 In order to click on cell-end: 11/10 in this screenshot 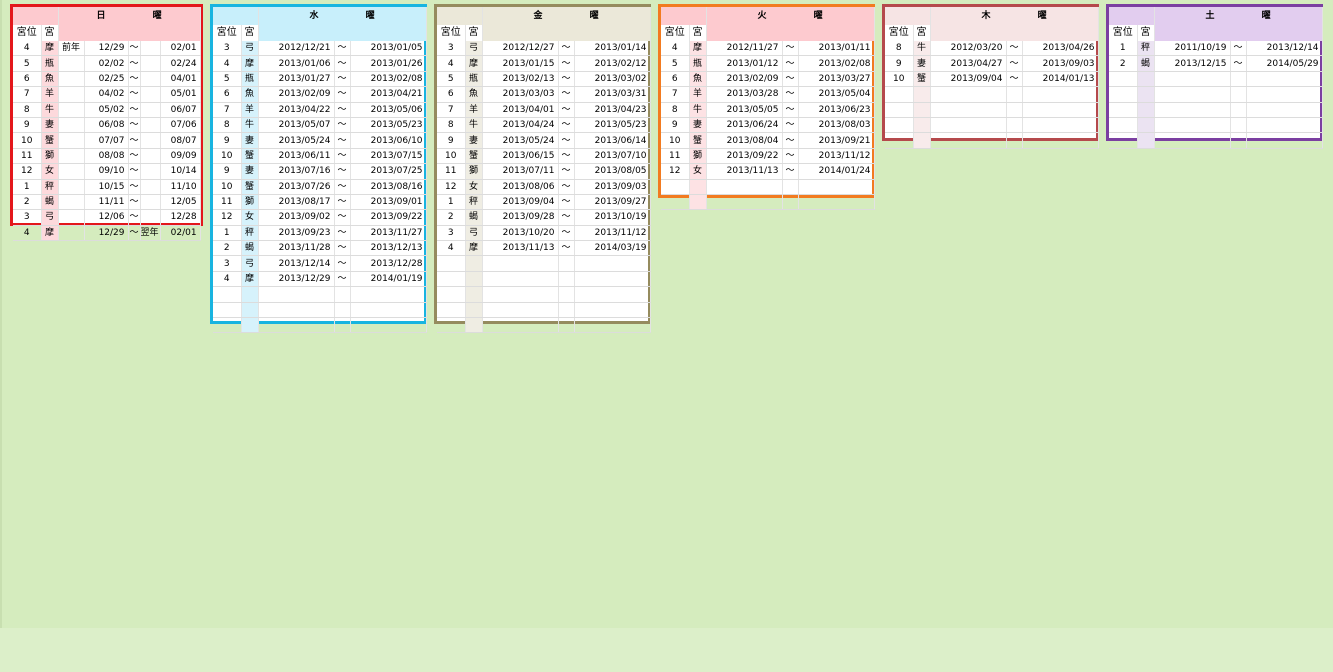, I will do `click(180, 187)`.